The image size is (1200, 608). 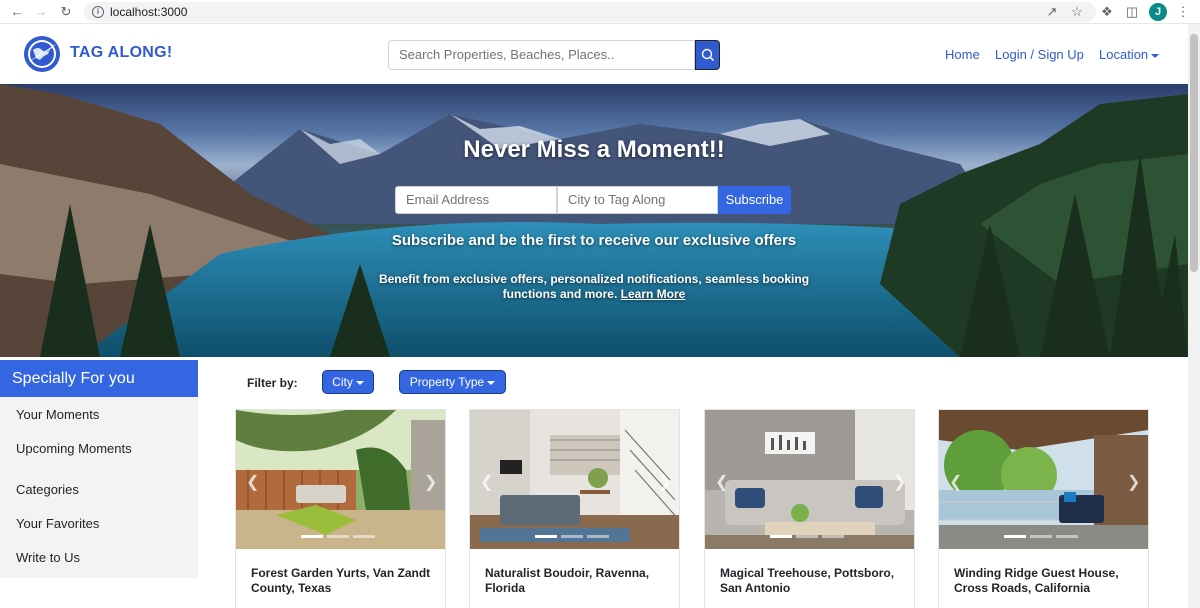 I want to click on bookmark-star-icon: ☆, so click(x=1077, y=12).